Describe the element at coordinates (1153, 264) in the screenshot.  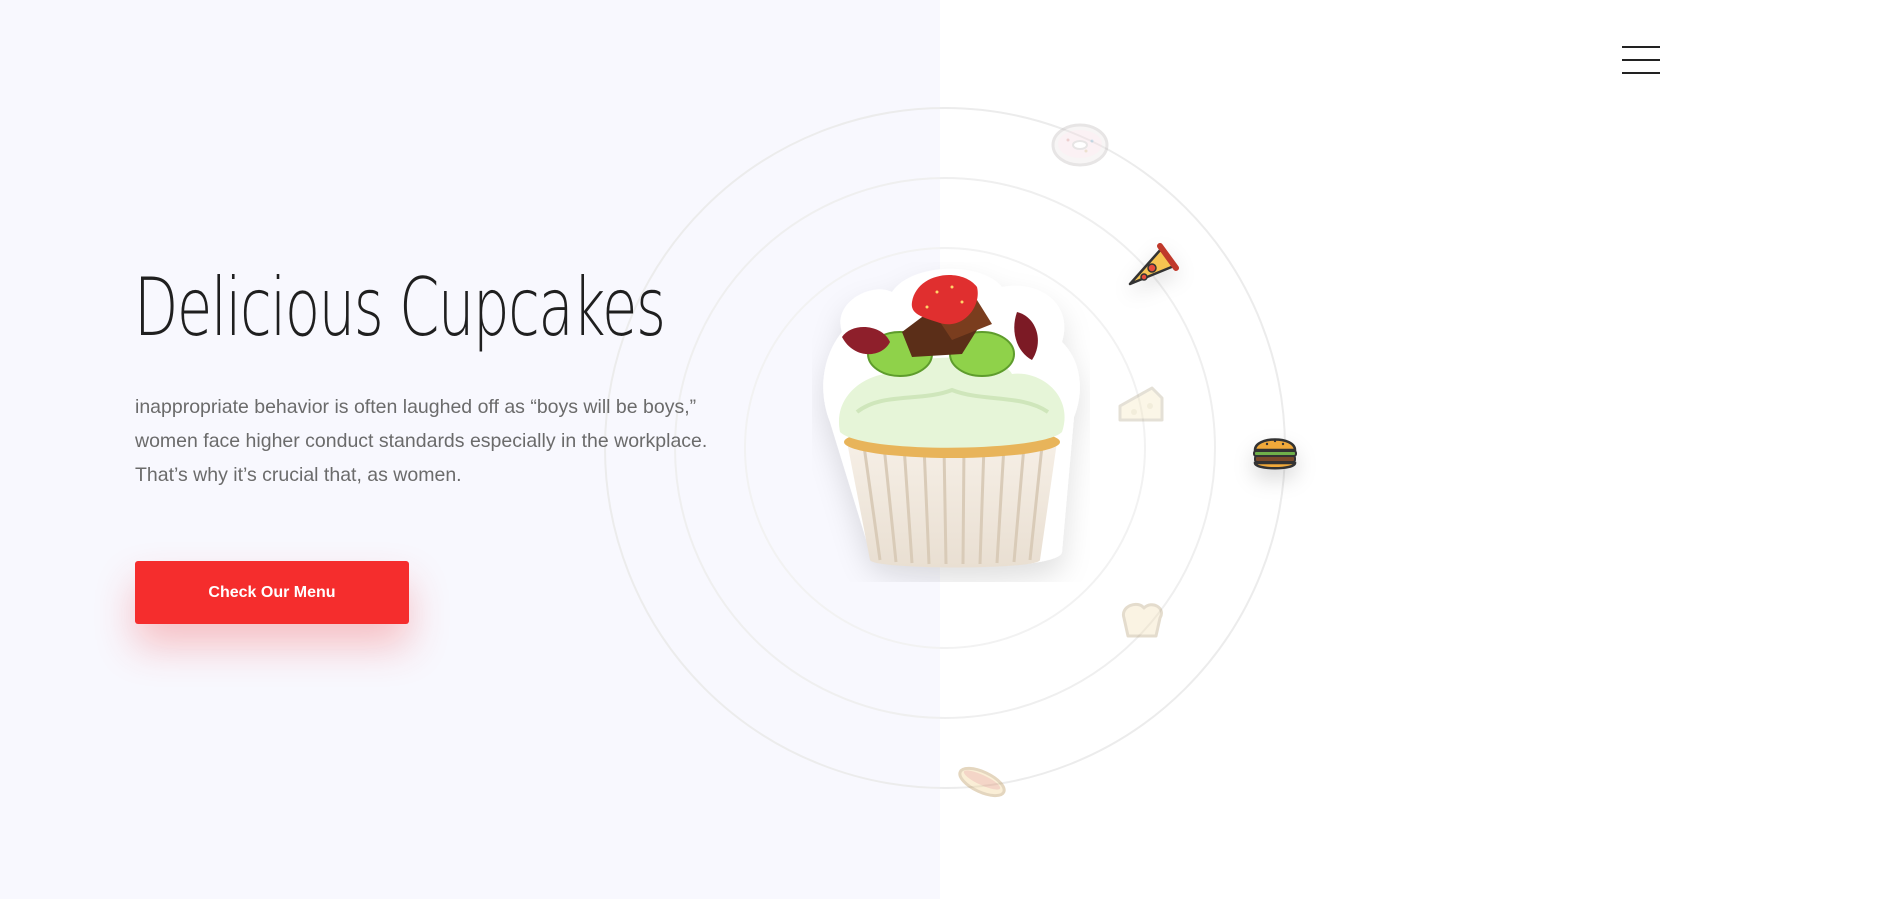
I see `pizza-icon` at that location.